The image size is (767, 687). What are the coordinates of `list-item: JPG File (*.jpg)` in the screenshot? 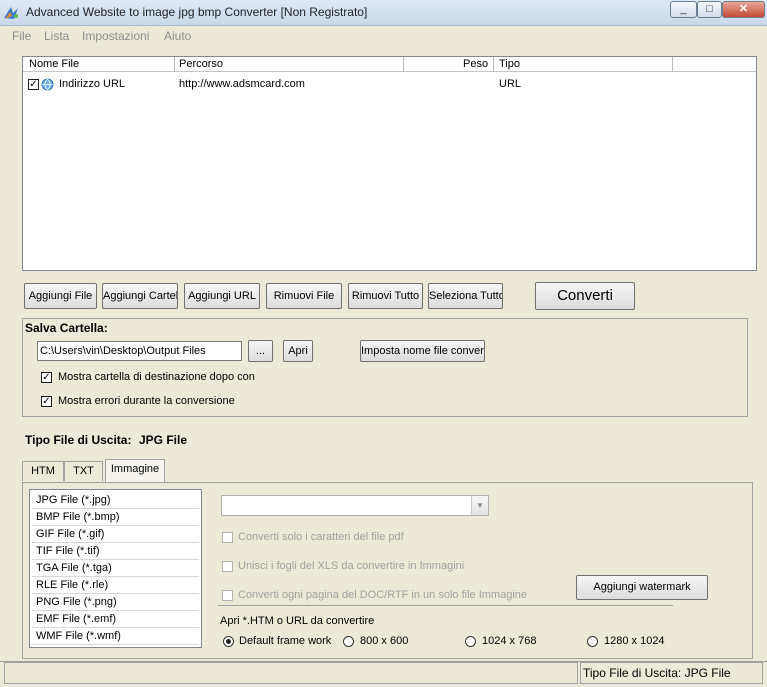 It's located at (115, 500).